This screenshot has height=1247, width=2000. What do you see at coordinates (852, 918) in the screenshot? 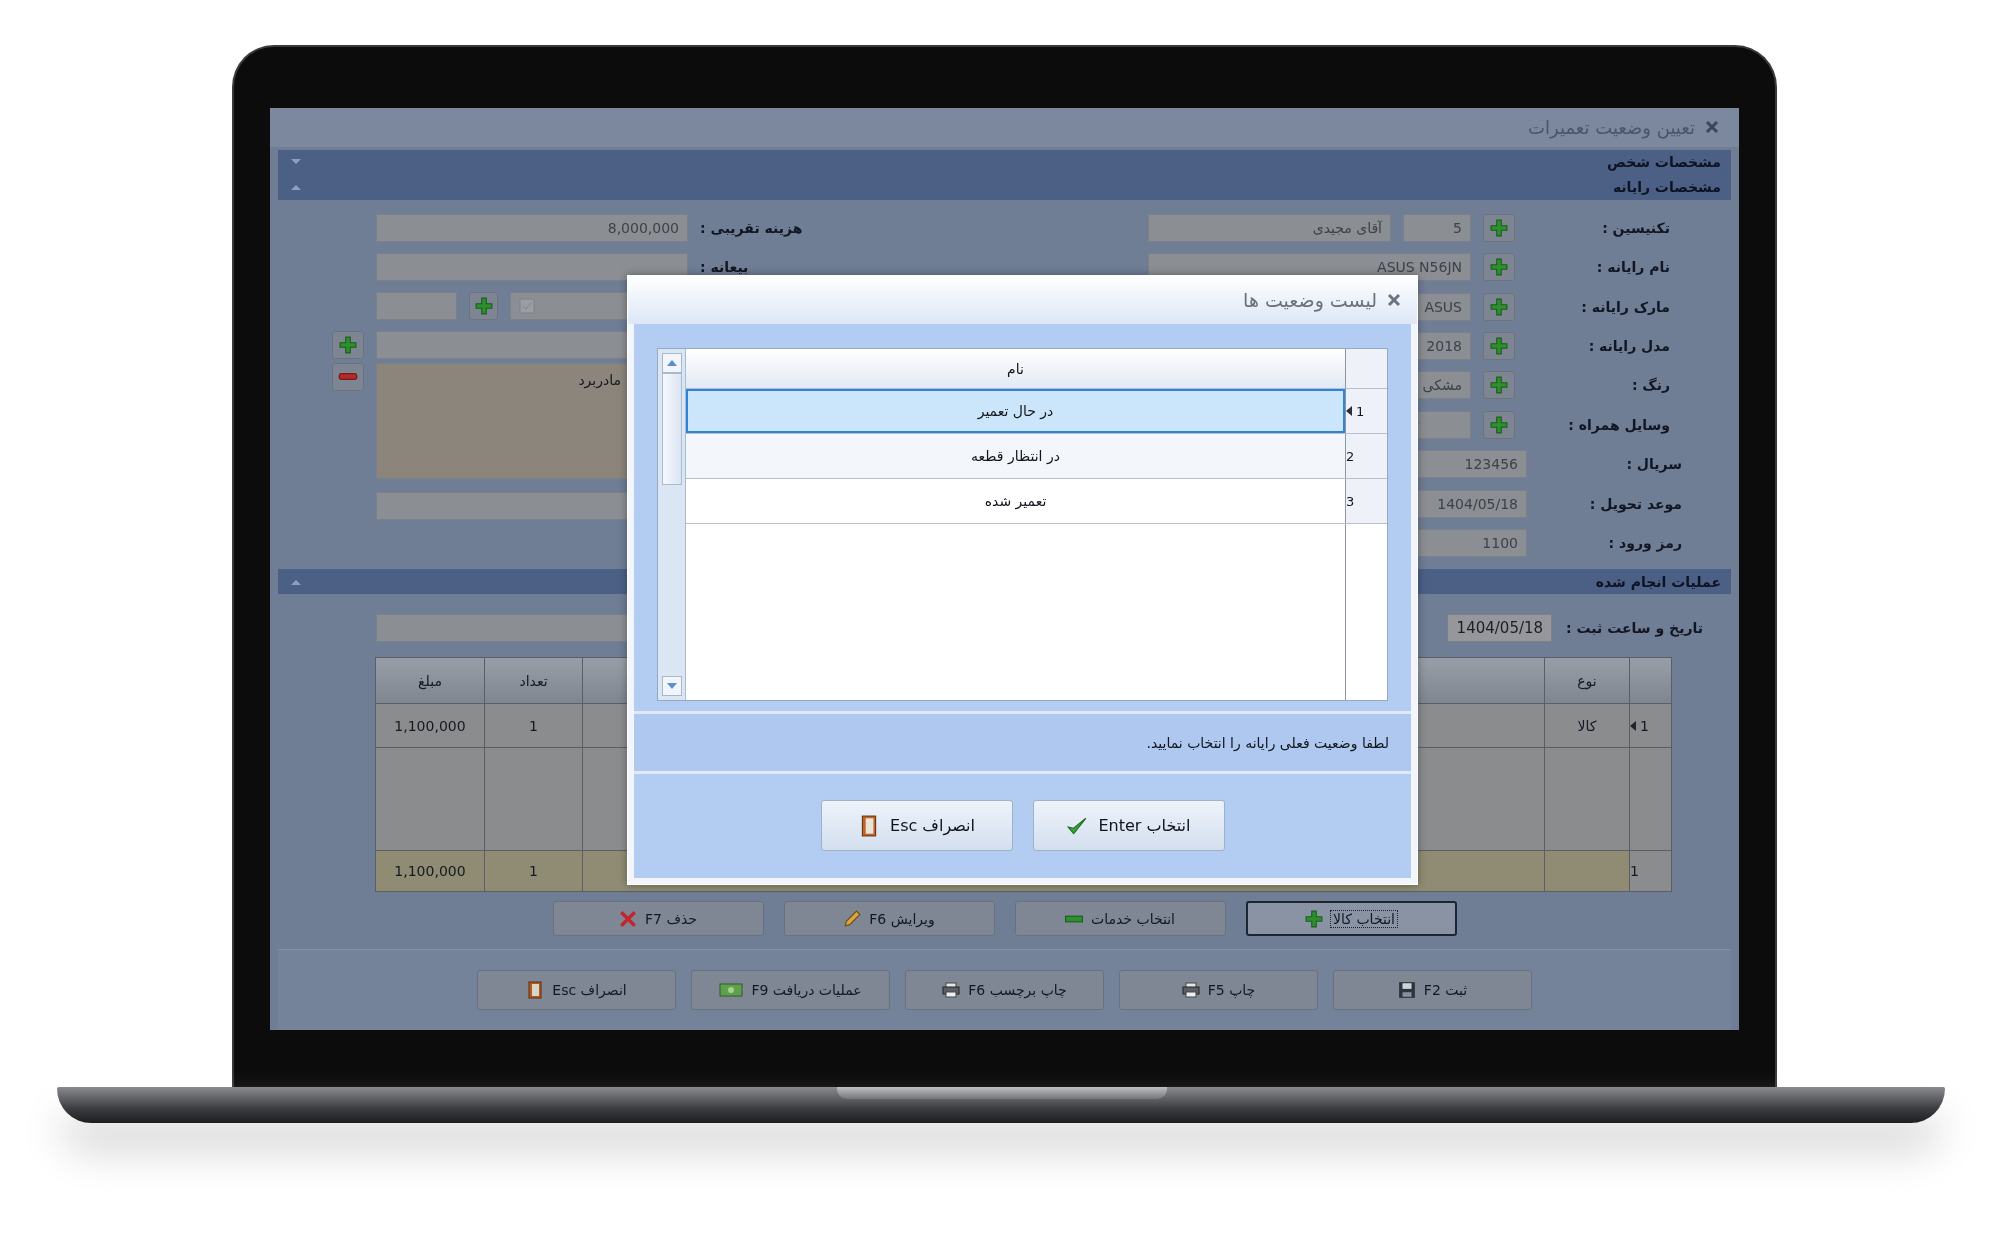
I see `pencil-icon` at bounding box center [852, 918].